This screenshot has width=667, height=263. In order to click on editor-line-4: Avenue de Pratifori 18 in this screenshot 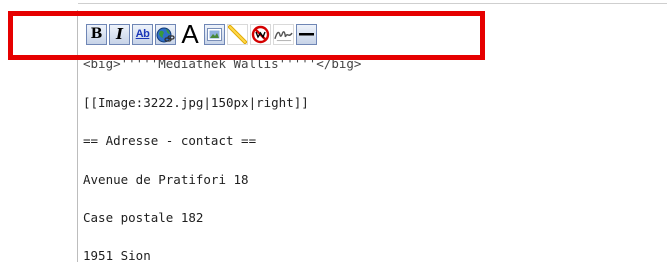, I will do `click(166, 179)`.